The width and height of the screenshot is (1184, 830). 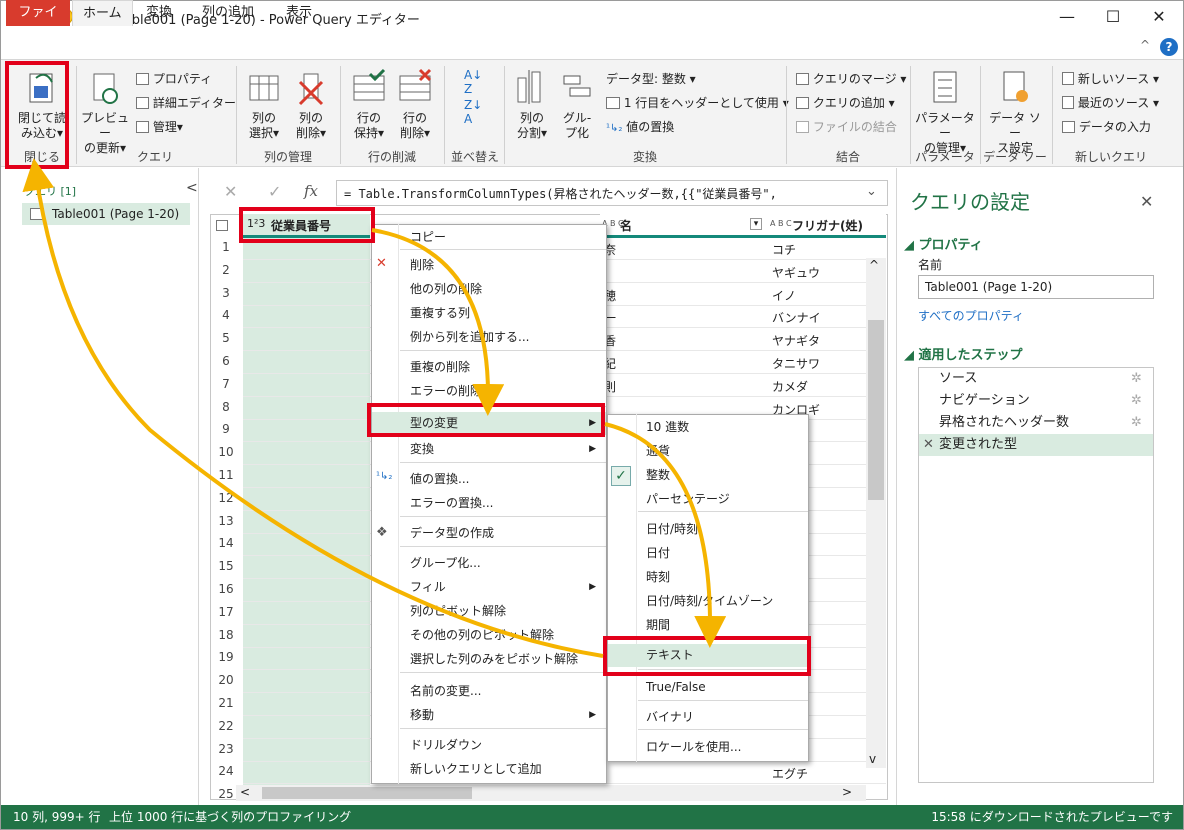 What do you see at coordinates (665, 535) in the screenshot?
I see `arrow-change-type-to-text` at bounding box center [665, 535].